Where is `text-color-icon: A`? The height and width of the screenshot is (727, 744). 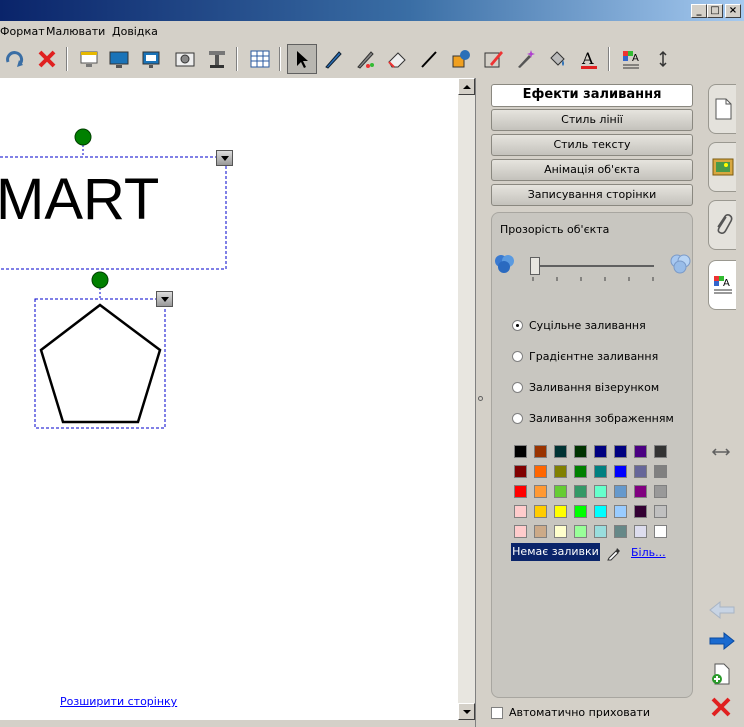
text-color-icon: A is located at coordinates (589, 59).